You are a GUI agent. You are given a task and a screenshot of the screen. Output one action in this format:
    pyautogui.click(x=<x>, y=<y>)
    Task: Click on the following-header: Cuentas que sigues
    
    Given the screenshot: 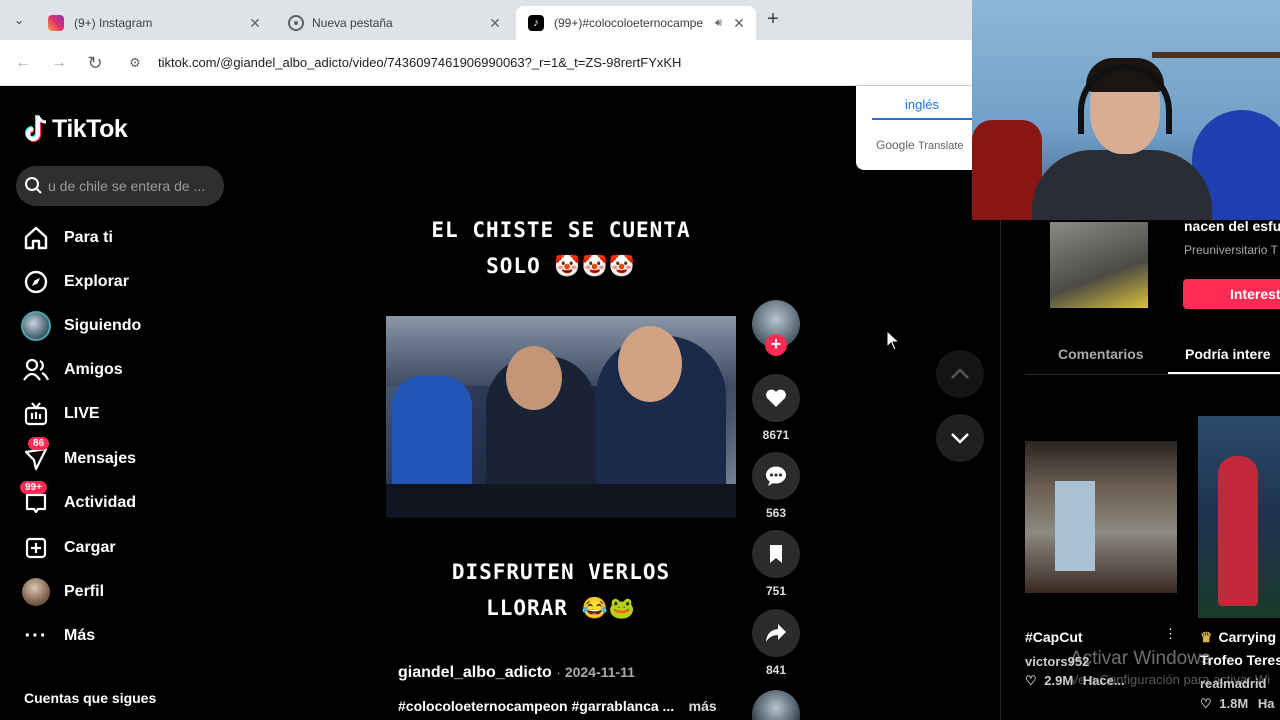 What is the action you would take?
    pyautogui.click(x=90, y=698)
    